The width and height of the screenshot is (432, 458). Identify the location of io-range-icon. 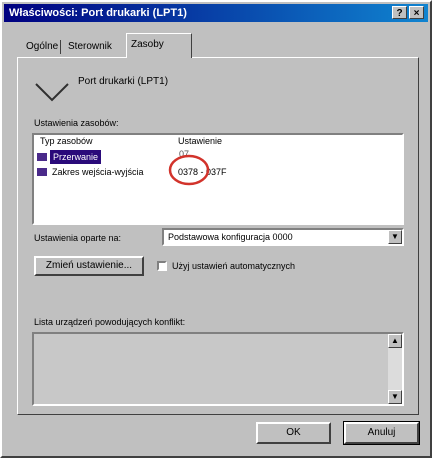
(42, 172).